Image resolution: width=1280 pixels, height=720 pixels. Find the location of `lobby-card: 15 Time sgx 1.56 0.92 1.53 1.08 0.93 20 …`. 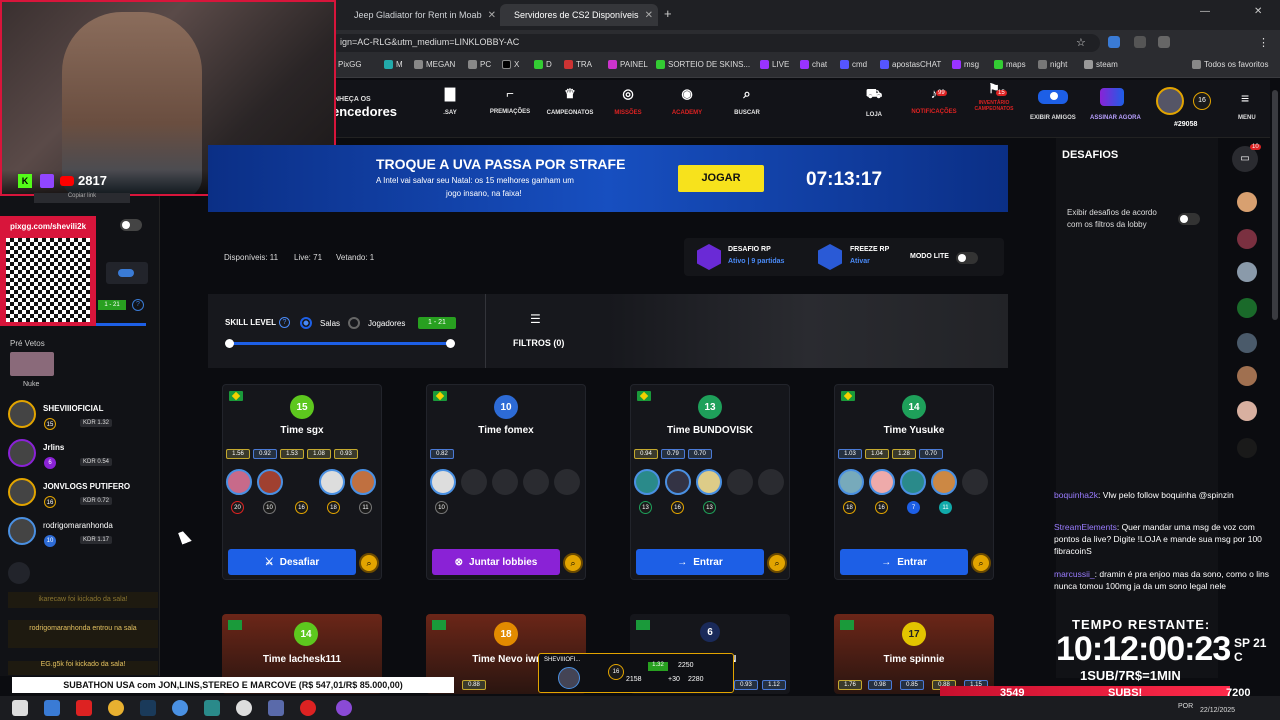

lobby-card: 15 Time sgx 1.56 0.92 1.53 1.08 0.93 20 … is located at coordinates (302, 482).